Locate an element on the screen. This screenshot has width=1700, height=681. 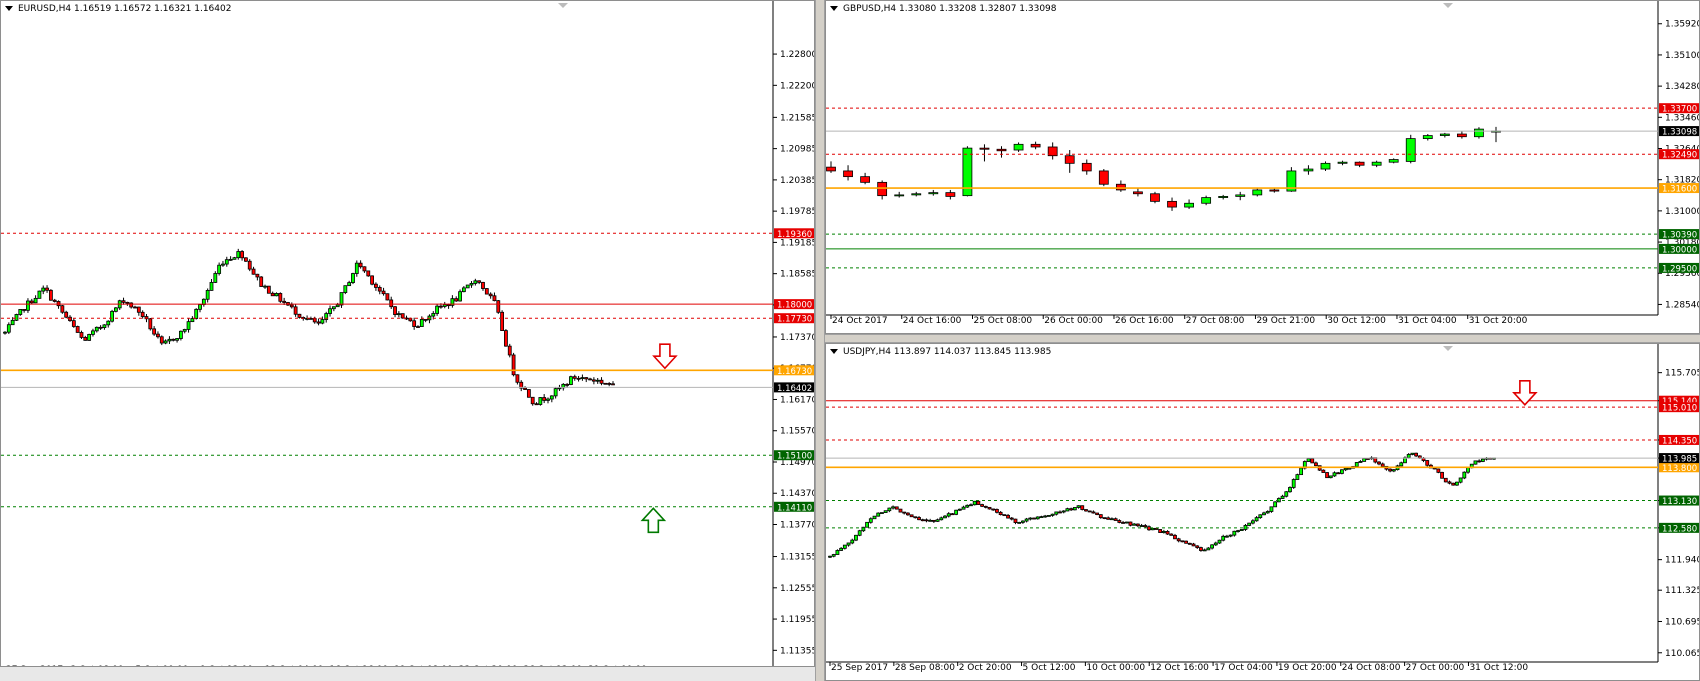
vertical-splitter is located at coordinates (820, 340).